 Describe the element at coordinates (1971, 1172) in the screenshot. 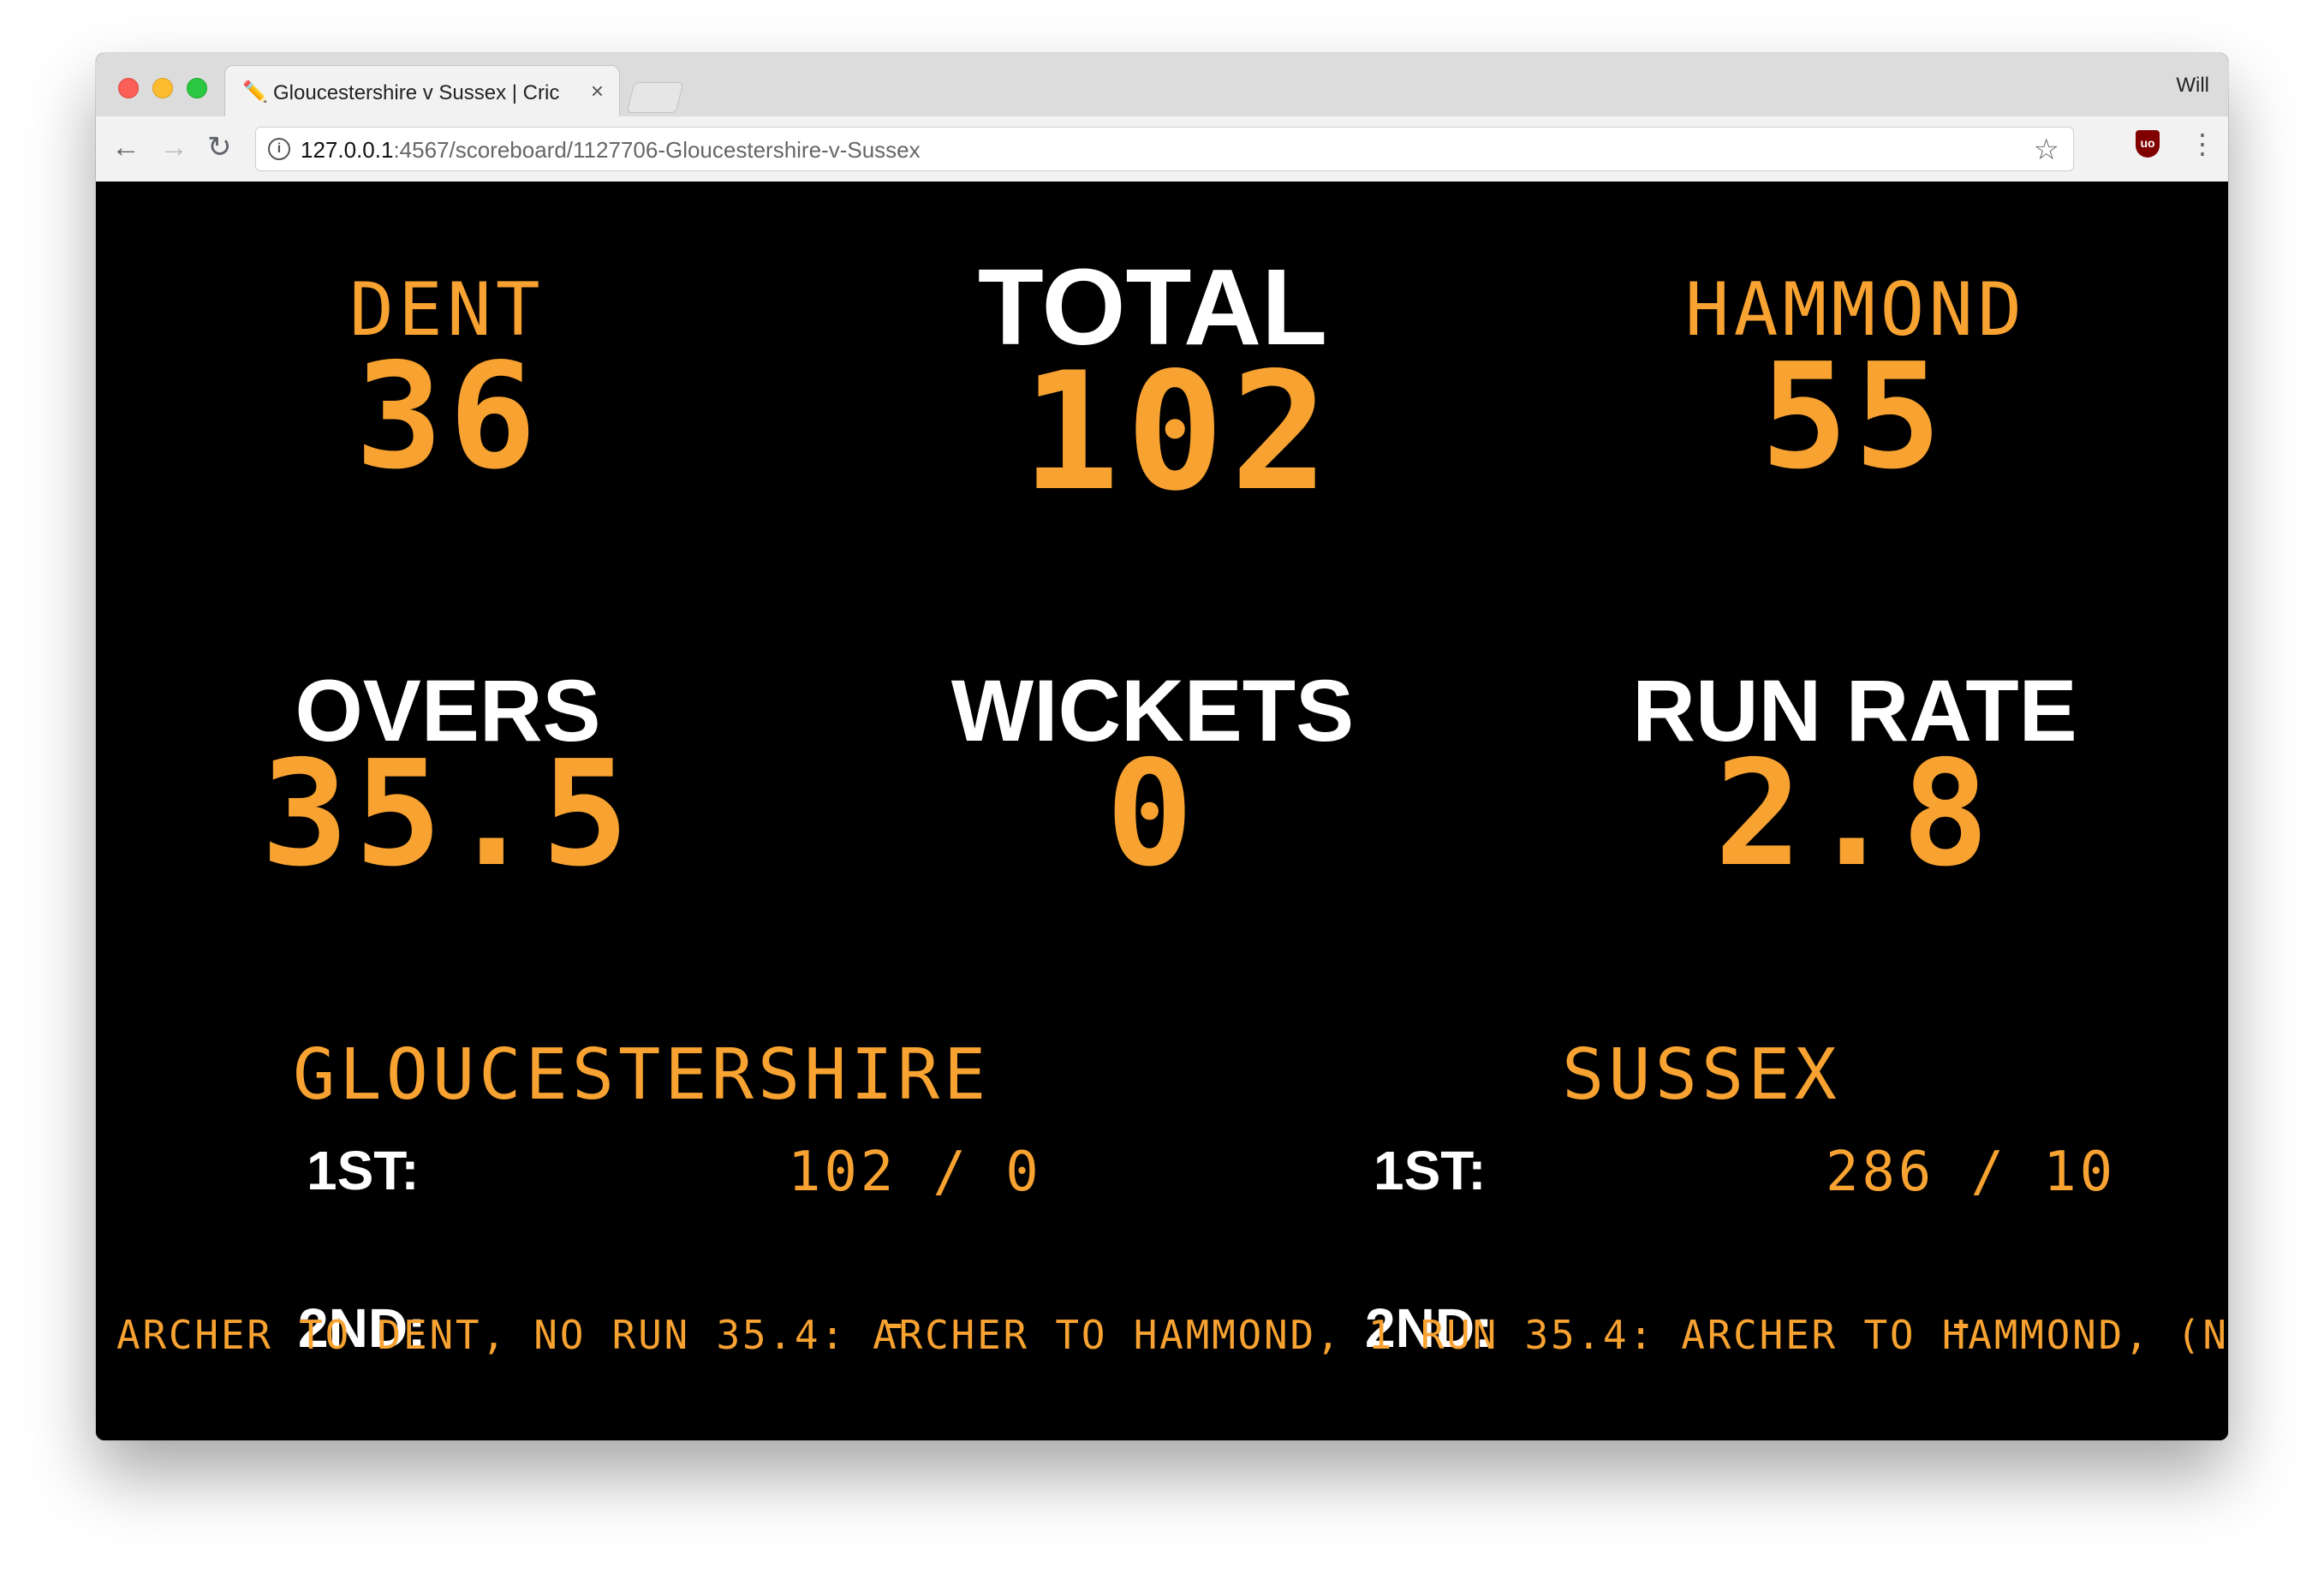

I see `team2-first-score: 286 / 10` at that location.